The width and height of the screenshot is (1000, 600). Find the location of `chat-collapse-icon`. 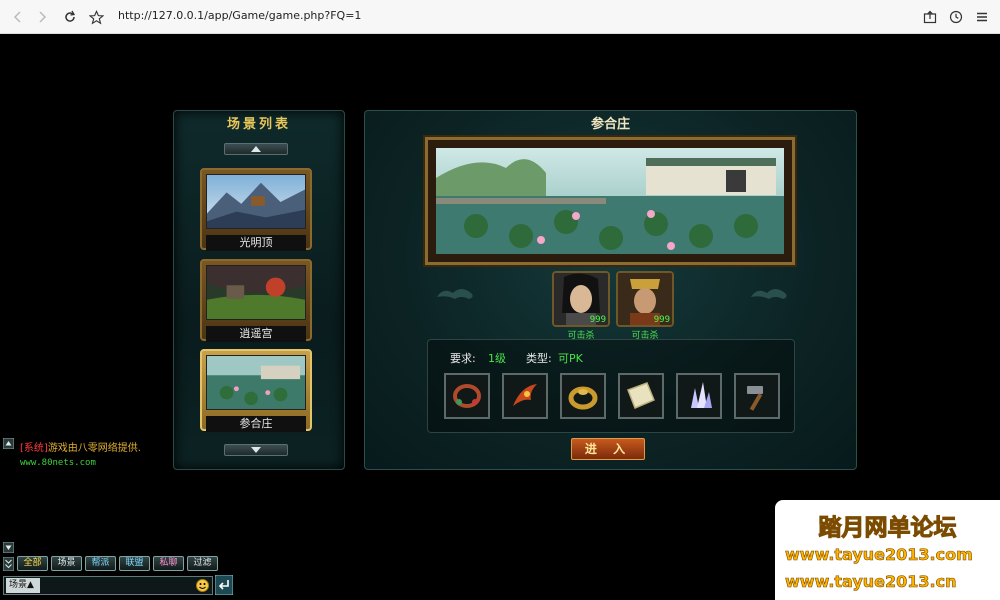

chat-collapse-icon is located at coordinates (8, 564).